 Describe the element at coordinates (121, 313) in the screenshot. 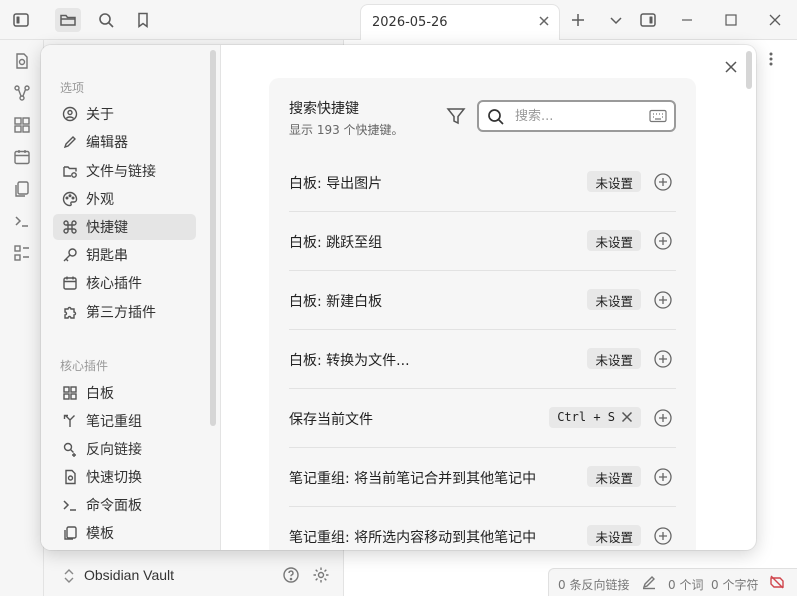

I see `nav-item-label: 第三方插件` at that location.